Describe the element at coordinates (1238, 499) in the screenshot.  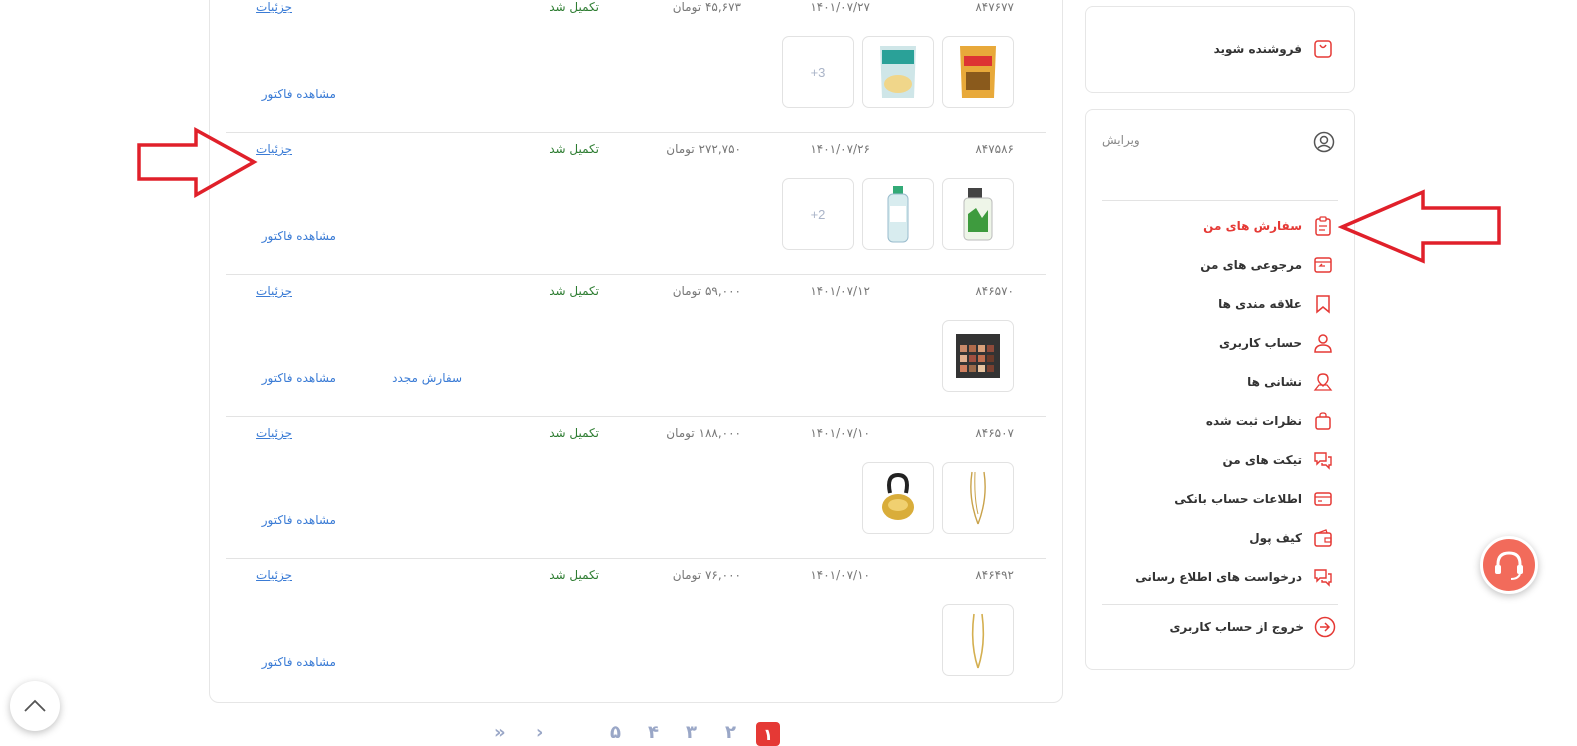
I see `sidebar-item-label: اطلاعات حساب بانکی` at that location.